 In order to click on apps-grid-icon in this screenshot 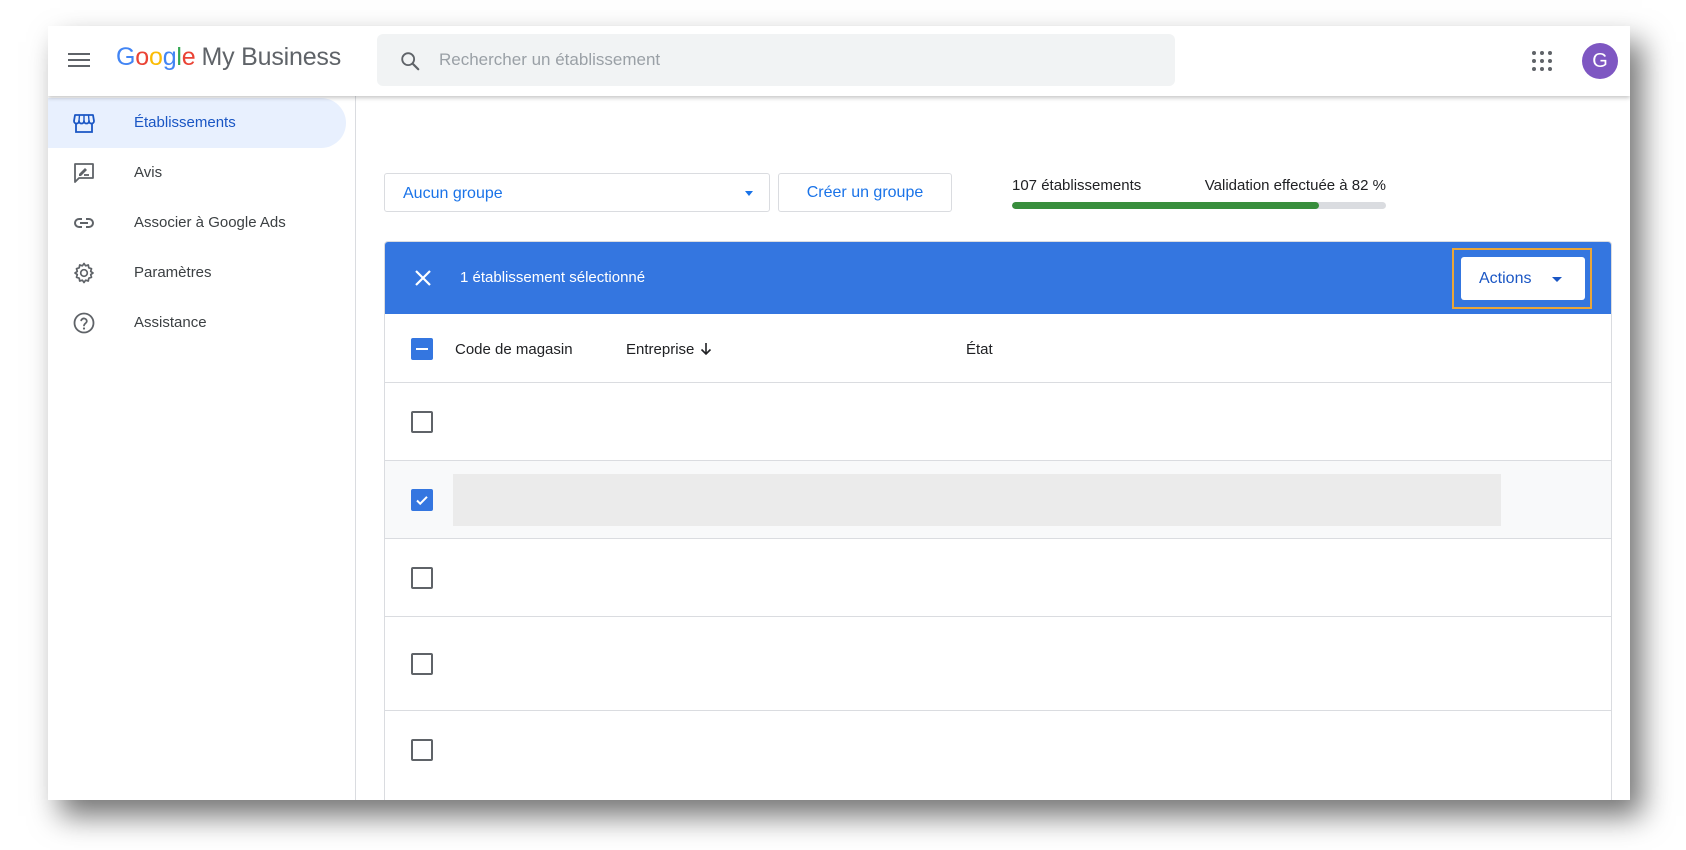, I will do `click(1542, 61)`.